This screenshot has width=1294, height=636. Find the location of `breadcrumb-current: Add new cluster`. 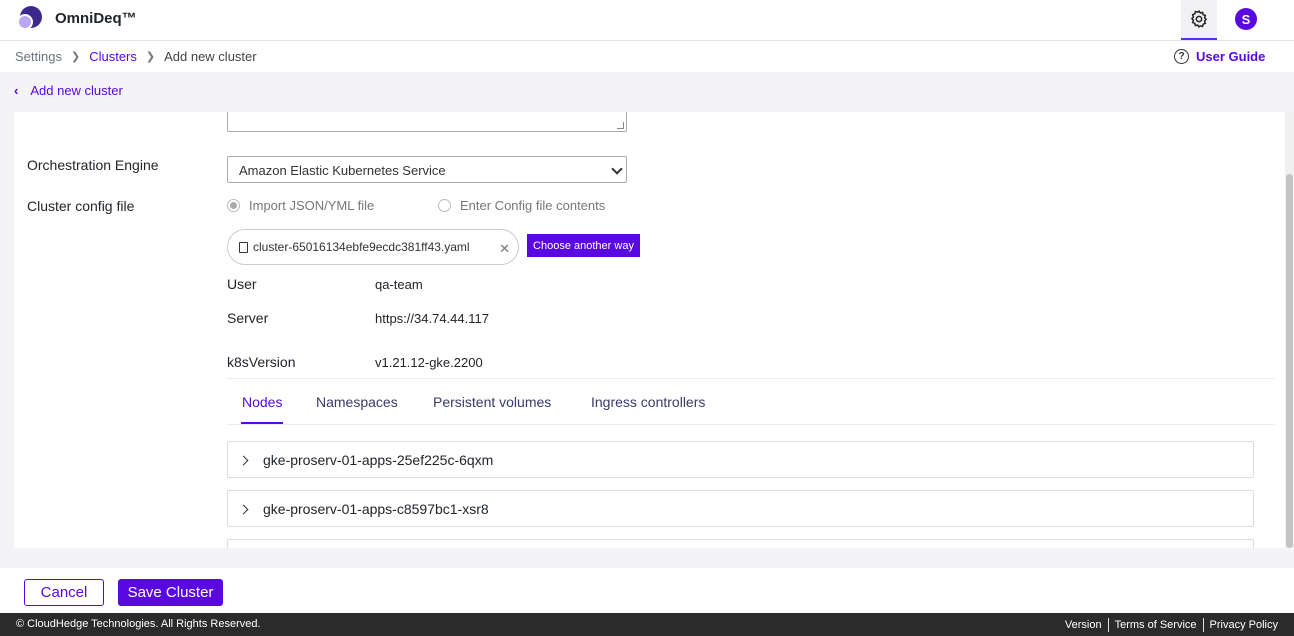

breadcrumb-current: Add new cluster is located at coordinates (210, 56).